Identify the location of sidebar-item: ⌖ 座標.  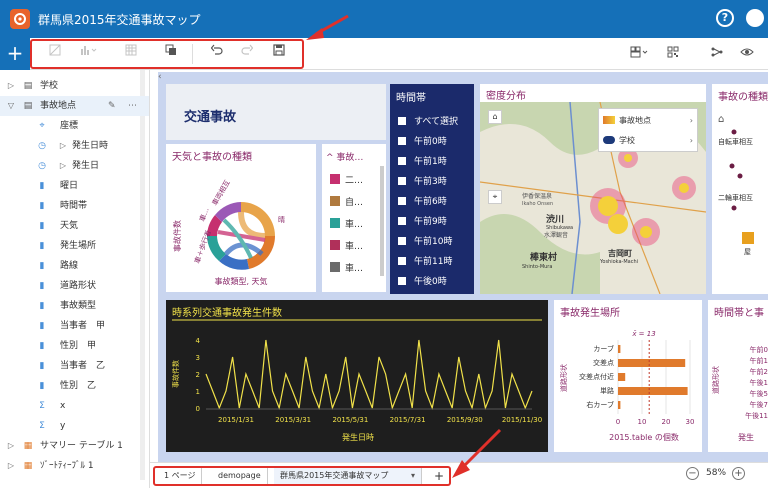
(74, 126).